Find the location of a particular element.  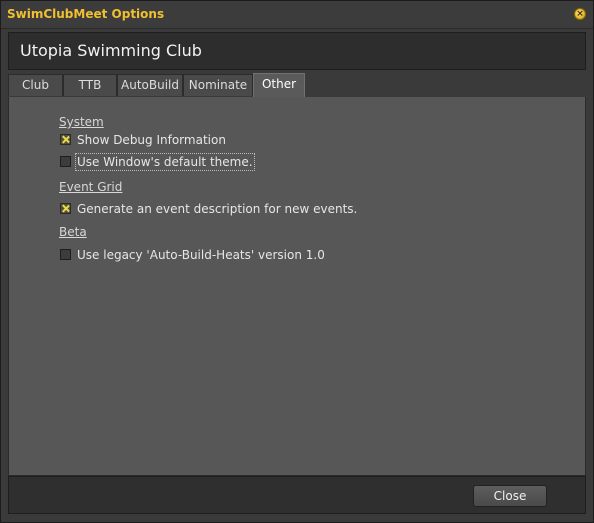

section-title-system: System is located at coordinates (81, 122).